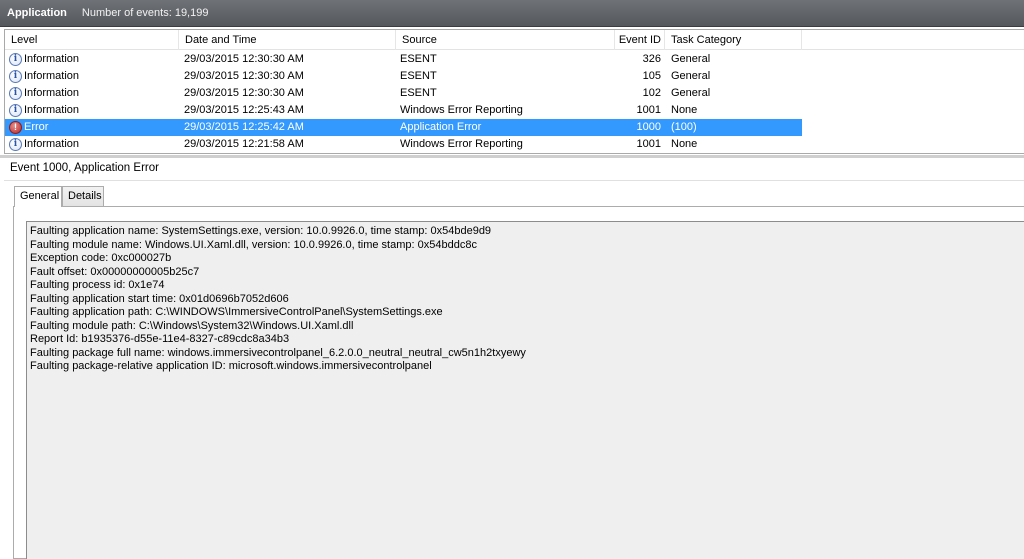  Describe the element at coordinates (92, 40) in the screenshot. I see `column-level: Level` at that location.